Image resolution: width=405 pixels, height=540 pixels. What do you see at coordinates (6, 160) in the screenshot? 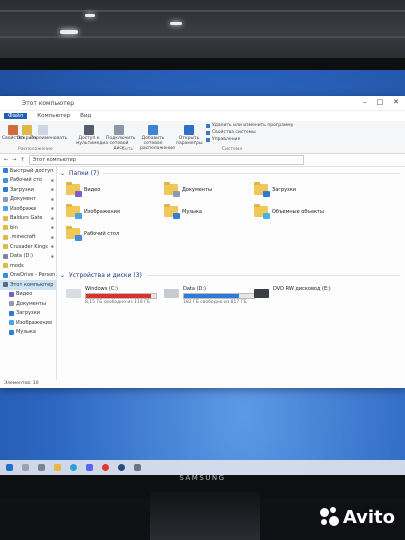
I see `back-arrow-icon: ←` at bounding box center [6, 160].